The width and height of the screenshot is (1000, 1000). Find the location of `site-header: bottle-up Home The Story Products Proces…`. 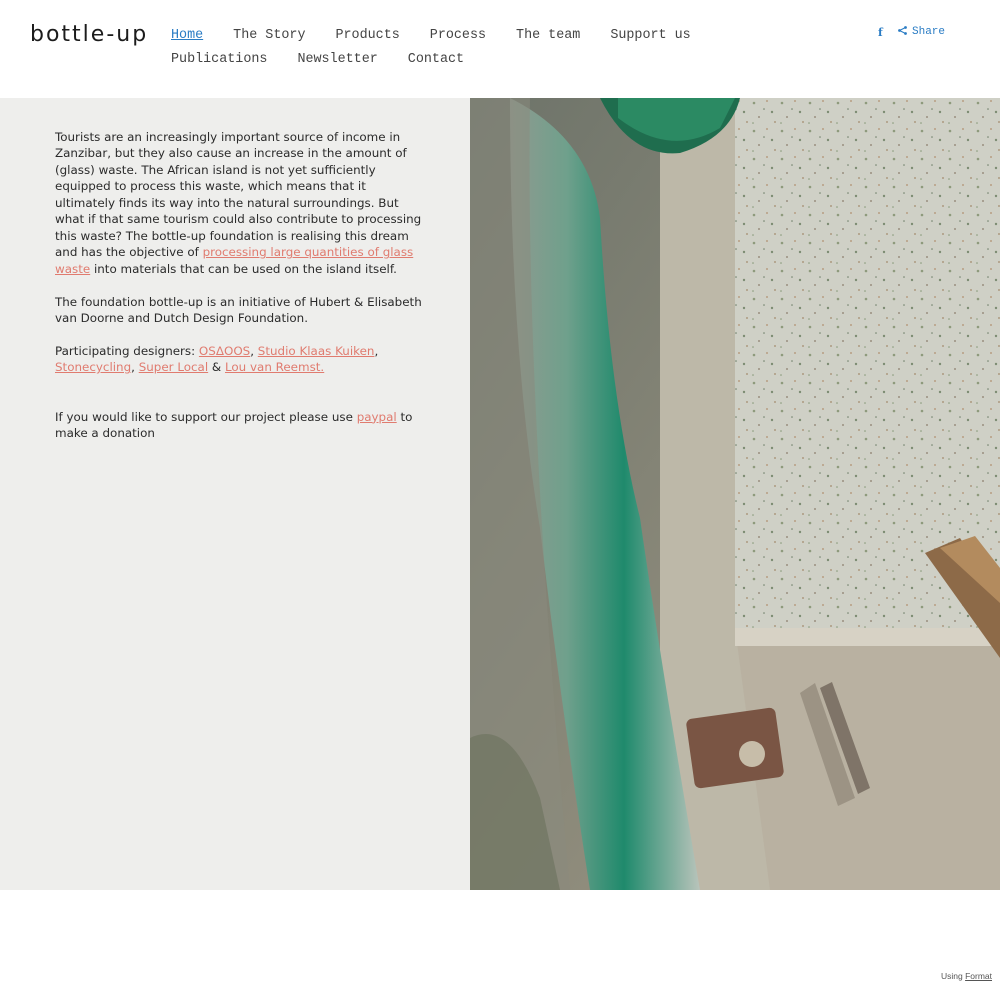

site-header: bottle-up Home The Story Products Proces… is located at coordinates (500, 49).